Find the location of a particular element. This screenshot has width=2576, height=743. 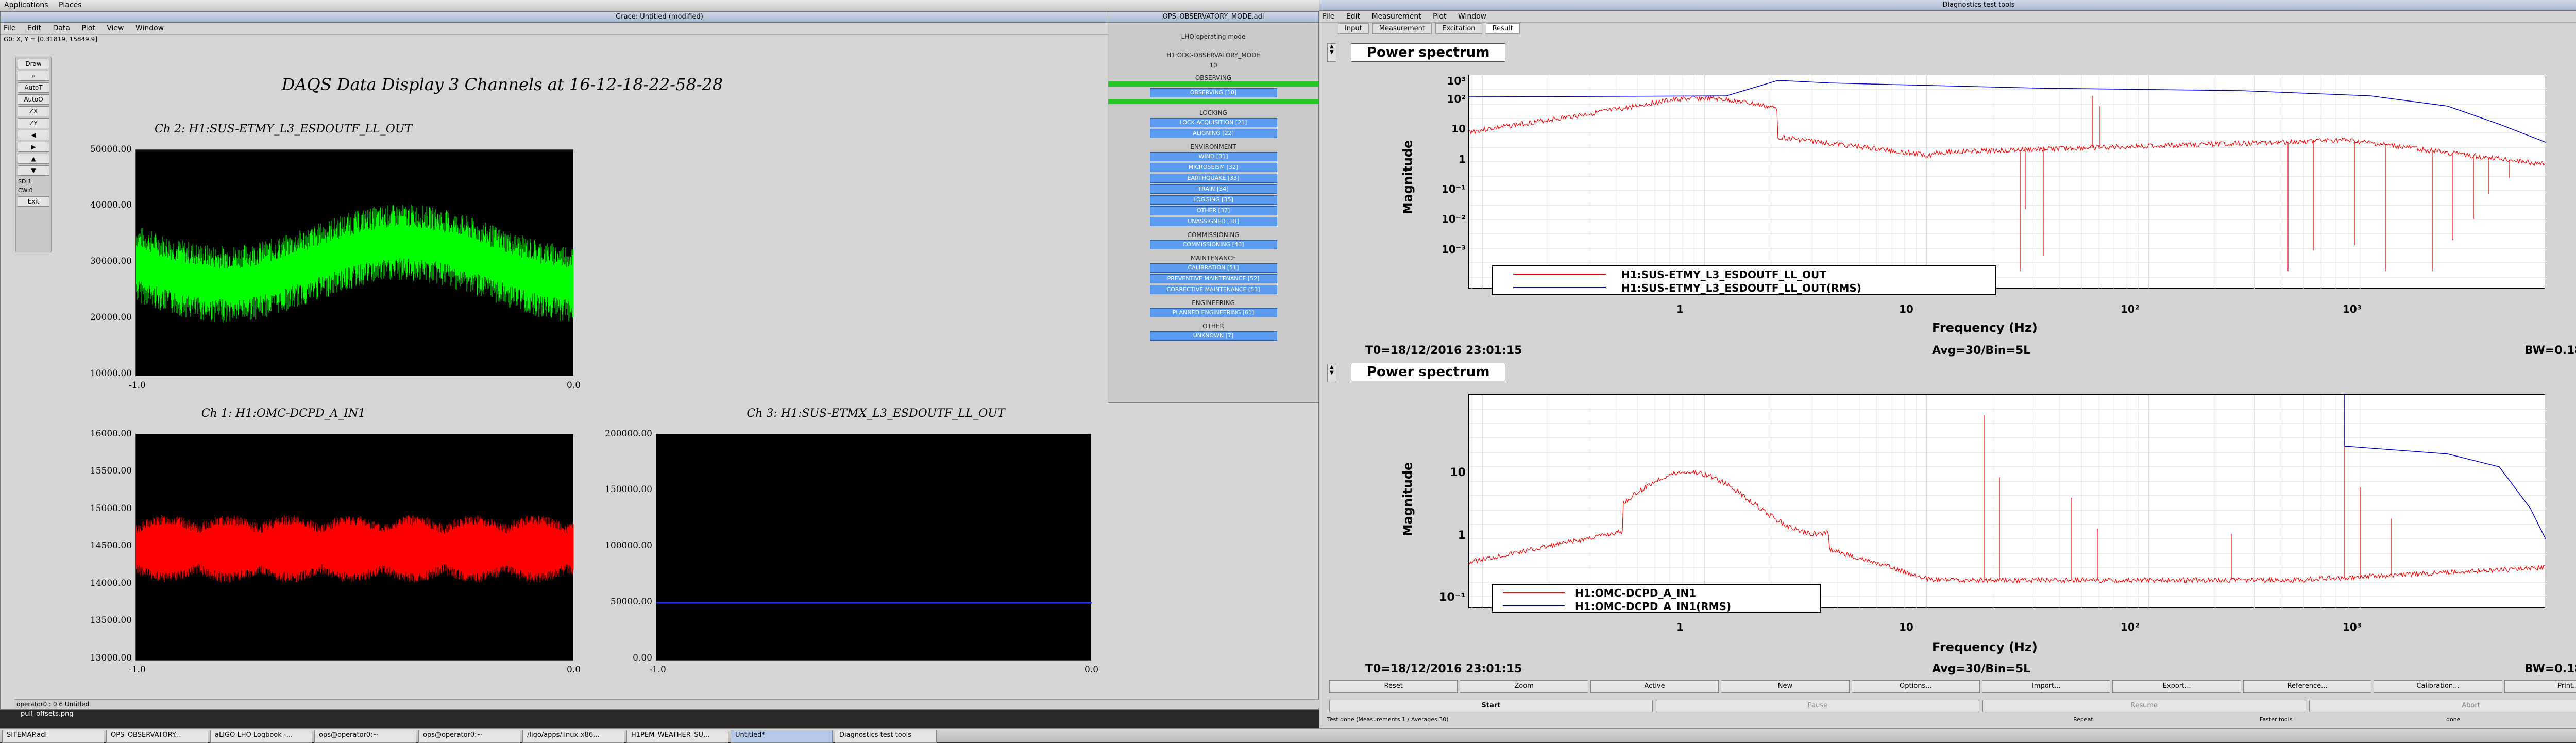

mode-button: PREVENTIVE MAINTENANCE [52] is located at coordinates (1213, 278).